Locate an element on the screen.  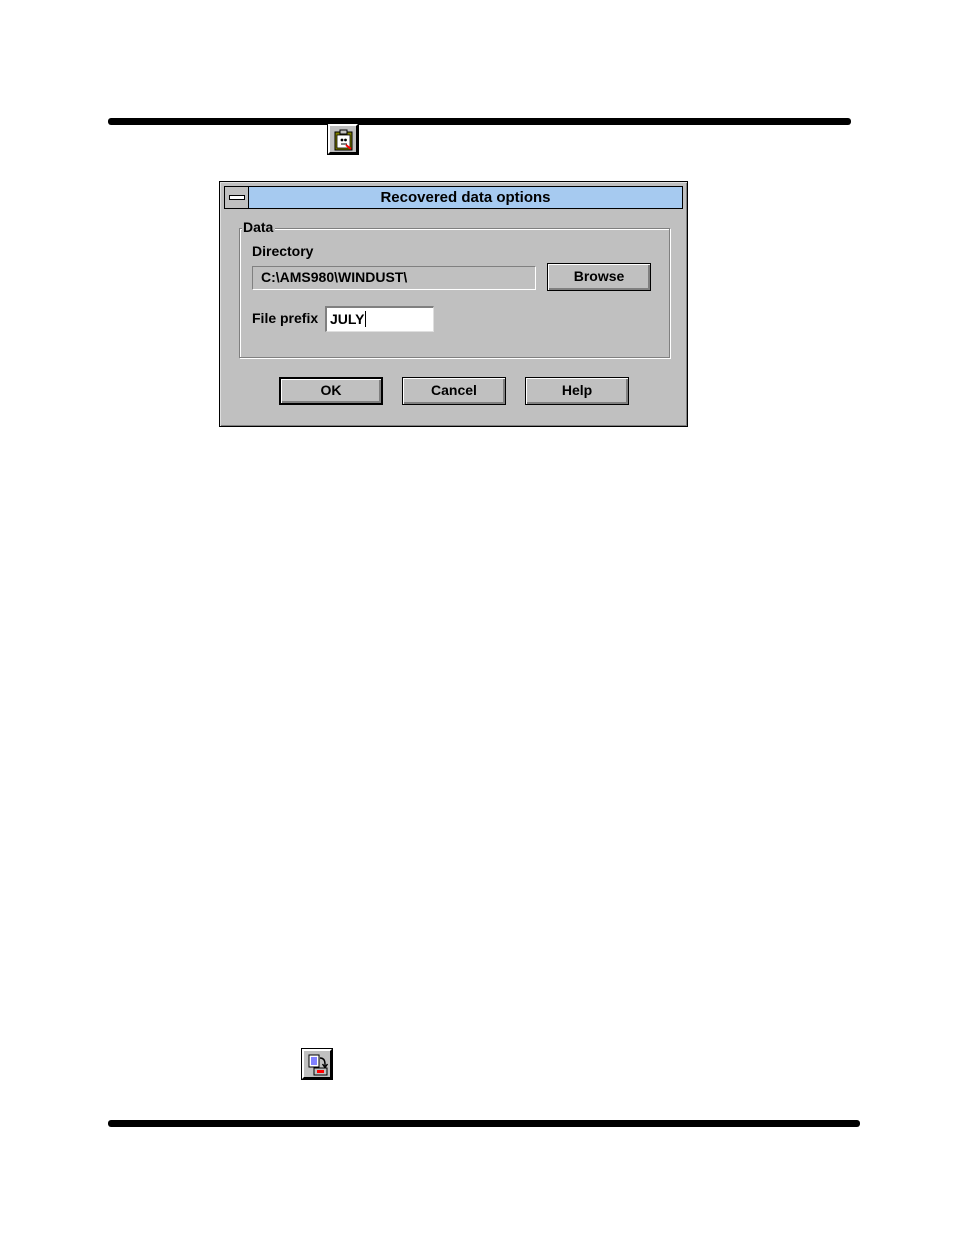
system-menu-icon is located at coordinates (237, 197).